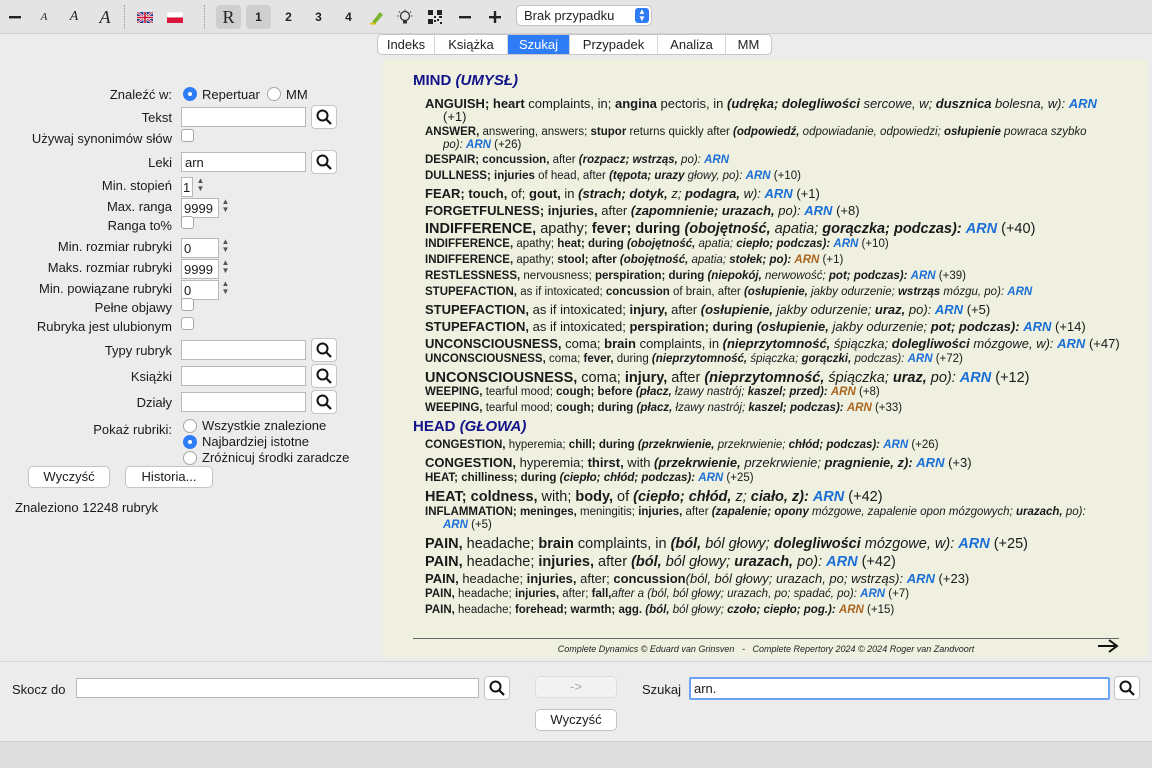  Describe the element at coordinates (405, 17) in the screenshot. I see `lightbulb-icon` at that location.